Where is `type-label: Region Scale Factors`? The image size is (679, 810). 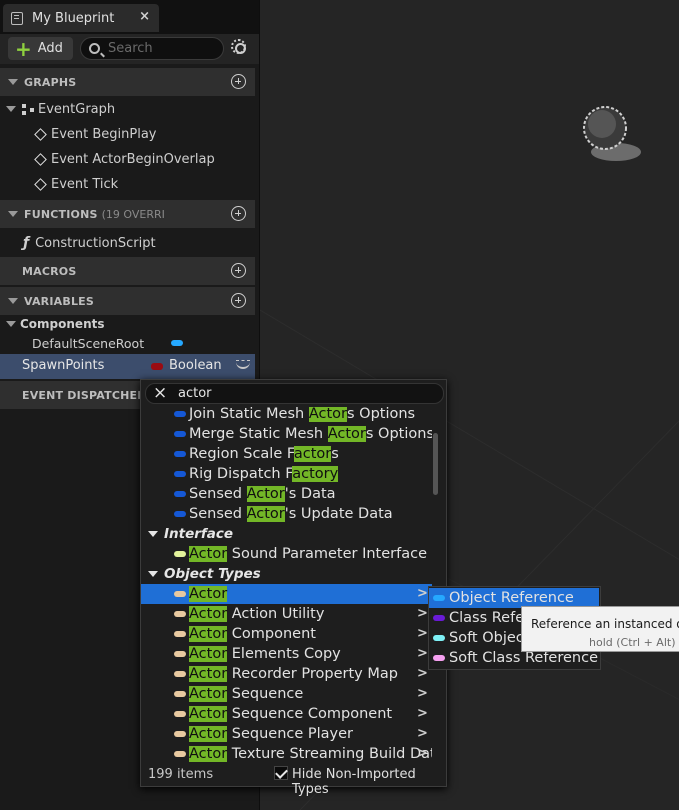
type-label: Region Scale Factors is located at coordinates (264, 454).